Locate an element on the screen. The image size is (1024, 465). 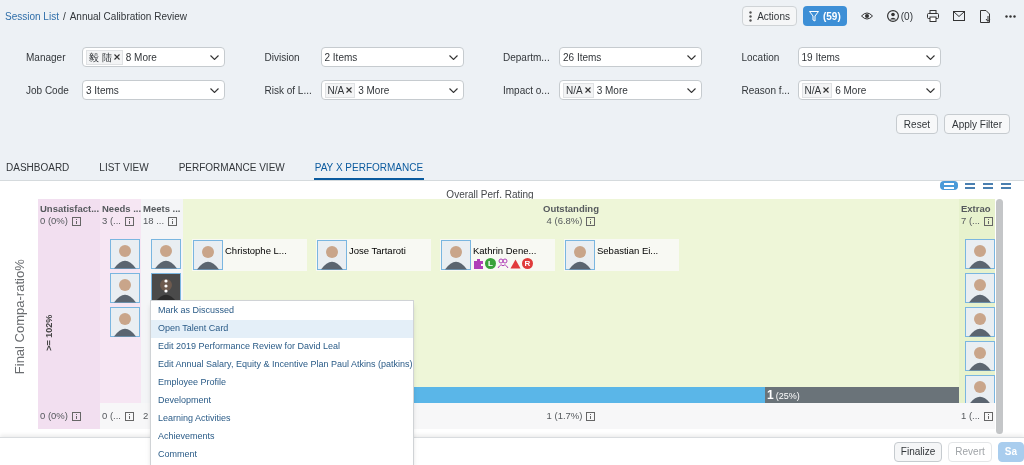
menu-item: Achievements is located at coordinates (282, 437).